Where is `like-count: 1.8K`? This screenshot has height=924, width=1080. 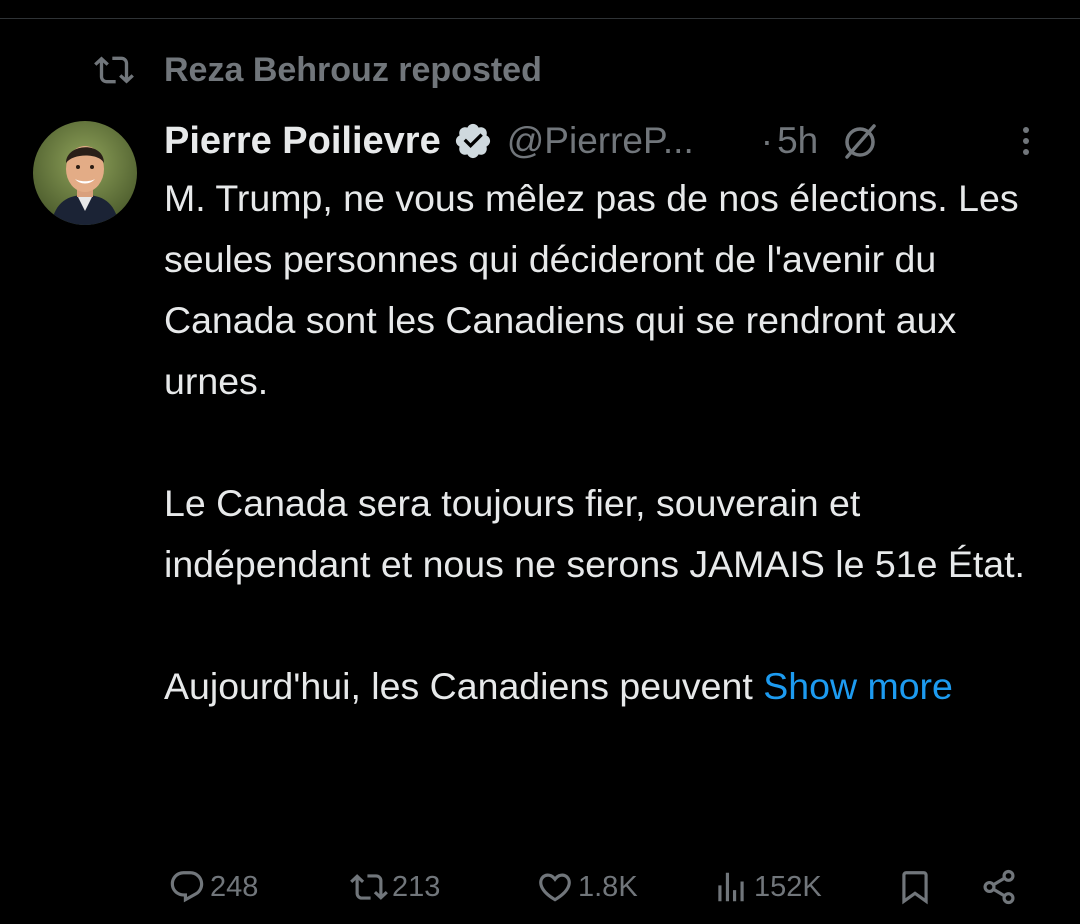
like-count: 1.8K is located at coordinates (608, 886).